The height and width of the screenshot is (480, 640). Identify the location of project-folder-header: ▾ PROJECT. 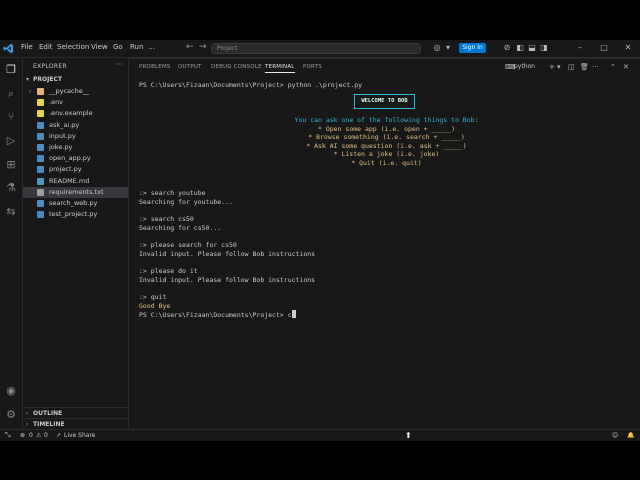
(75, 79).